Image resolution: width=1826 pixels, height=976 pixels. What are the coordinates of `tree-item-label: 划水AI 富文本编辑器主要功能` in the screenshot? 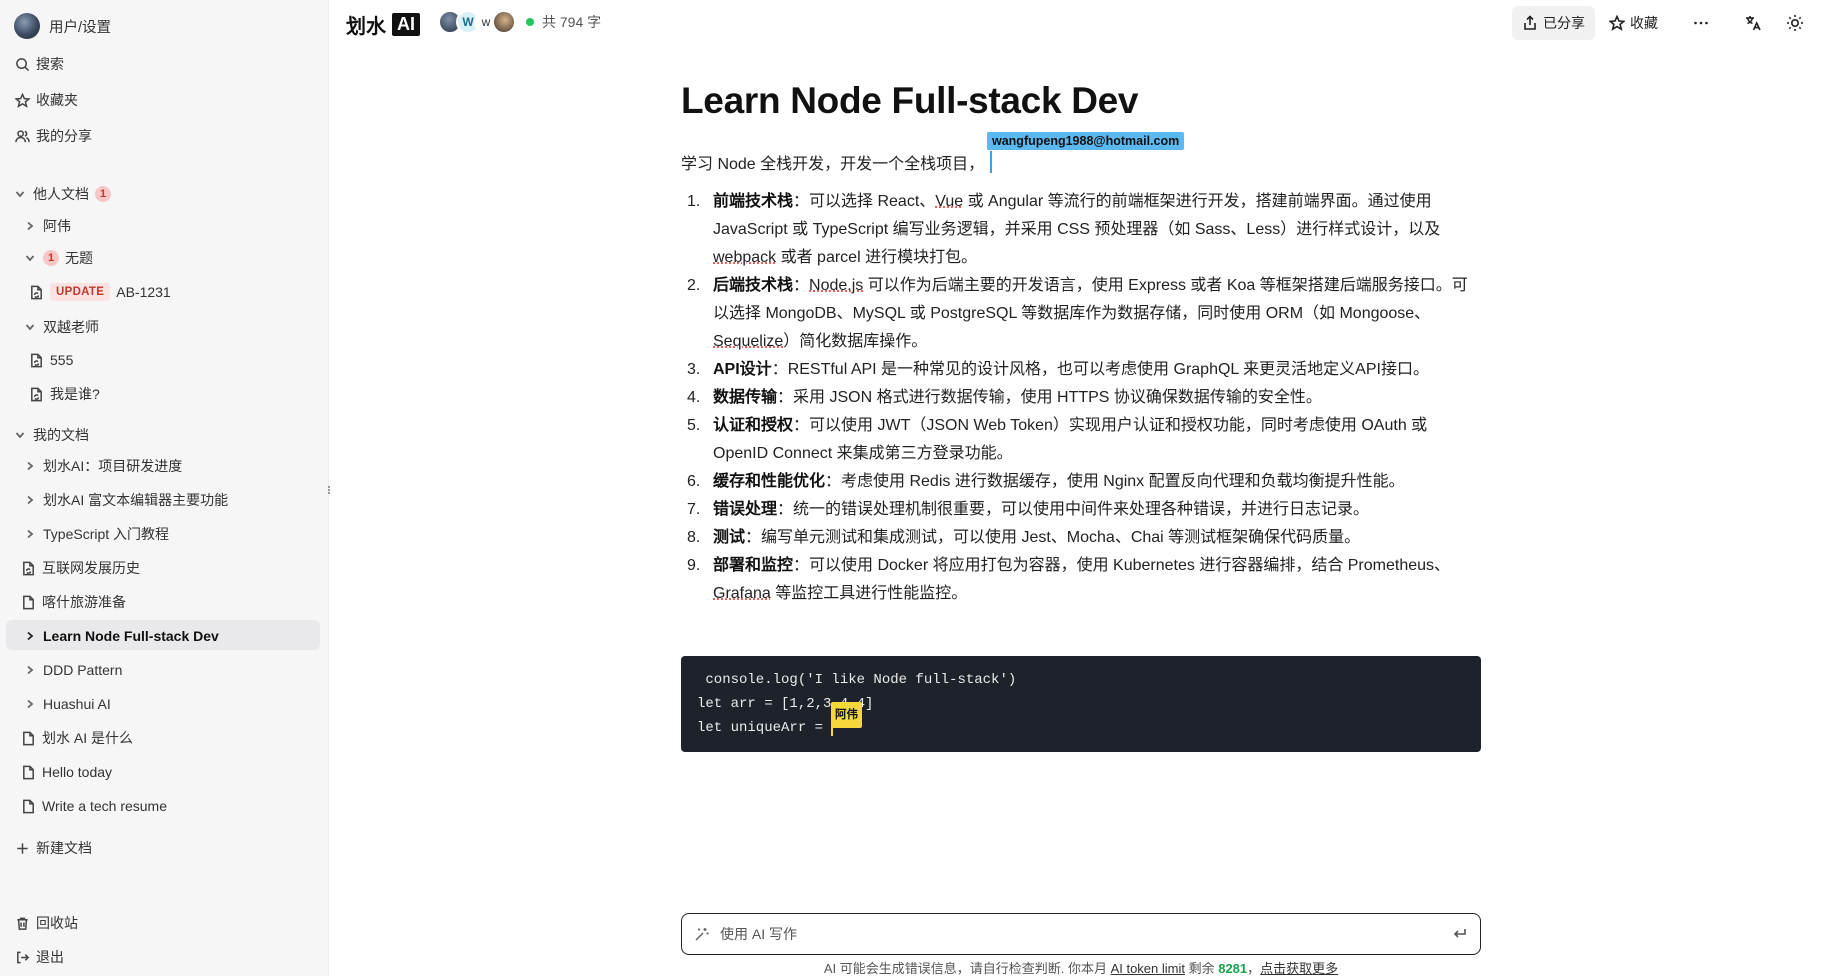 It's located at (136, 500).